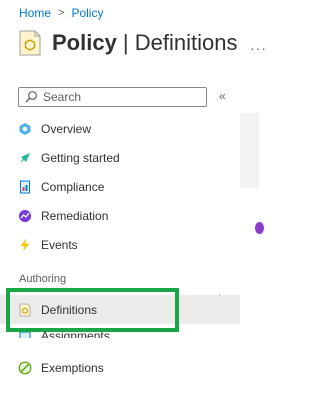 Image resolution: width=320 pixels, height=399 pixels. I want to click on sidebar-item-label: Compliance, so click(73, 187).